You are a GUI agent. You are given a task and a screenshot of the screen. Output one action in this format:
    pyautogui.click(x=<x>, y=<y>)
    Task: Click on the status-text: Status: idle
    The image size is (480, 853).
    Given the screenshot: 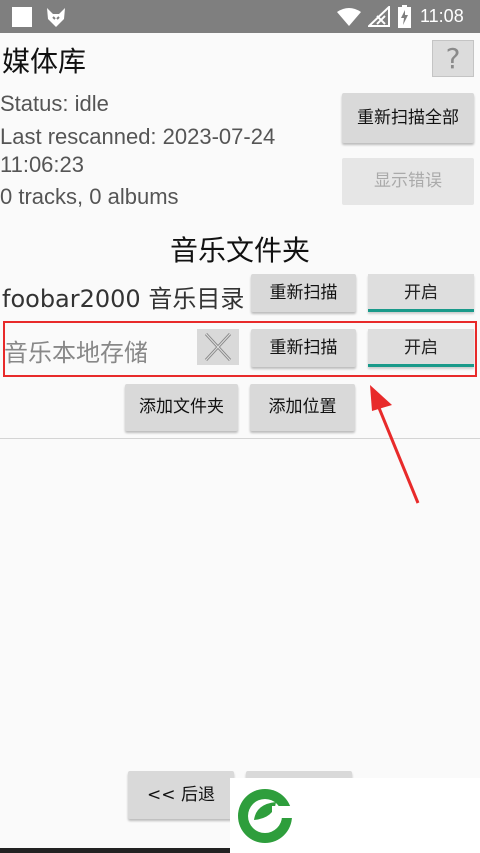 What is the action you would take?
    pyautogui.click(x=54, y=103)
    